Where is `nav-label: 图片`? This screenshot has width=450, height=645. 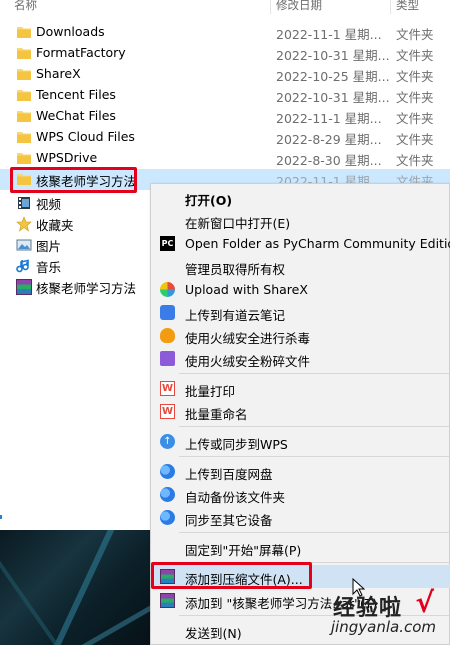
nav-label: 图片 is located at coordinates (49, 246).